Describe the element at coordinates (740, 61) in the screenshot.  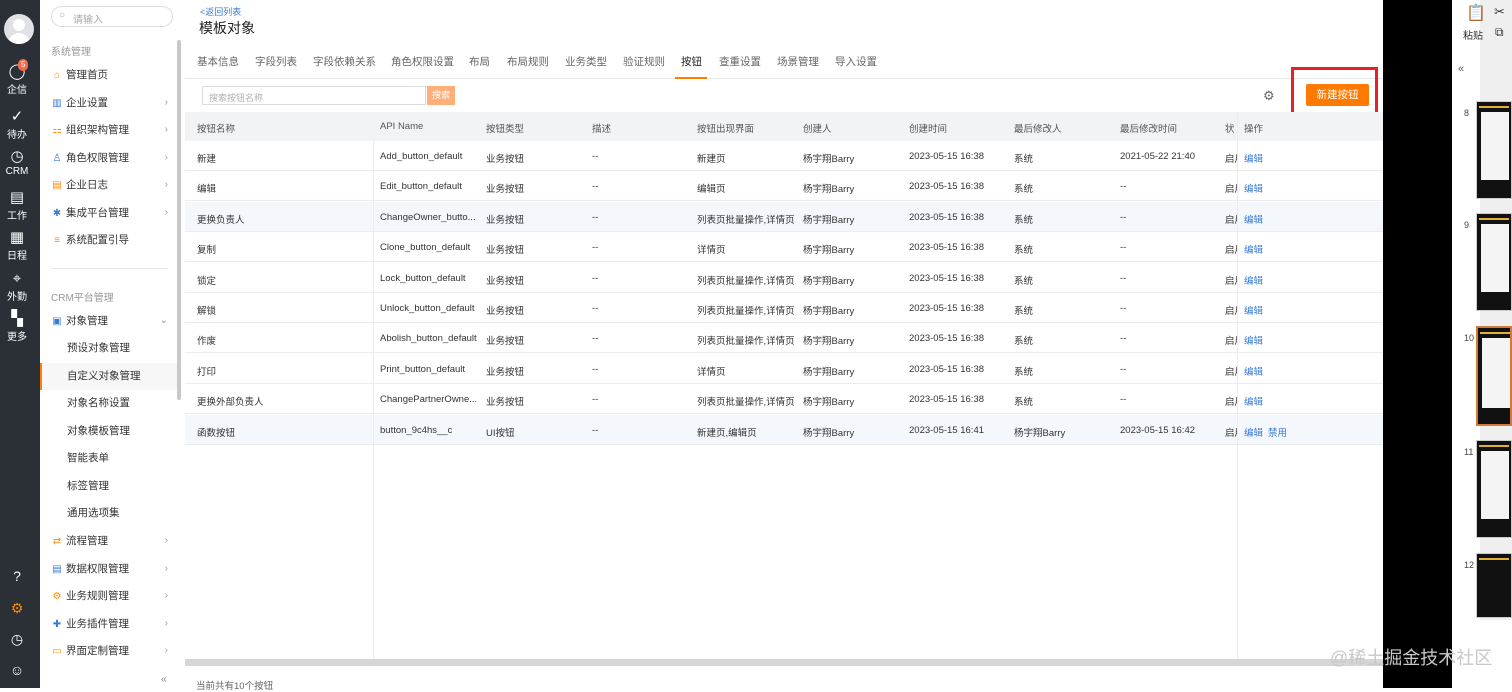
I see `tab-9: 查重设置` at that location.